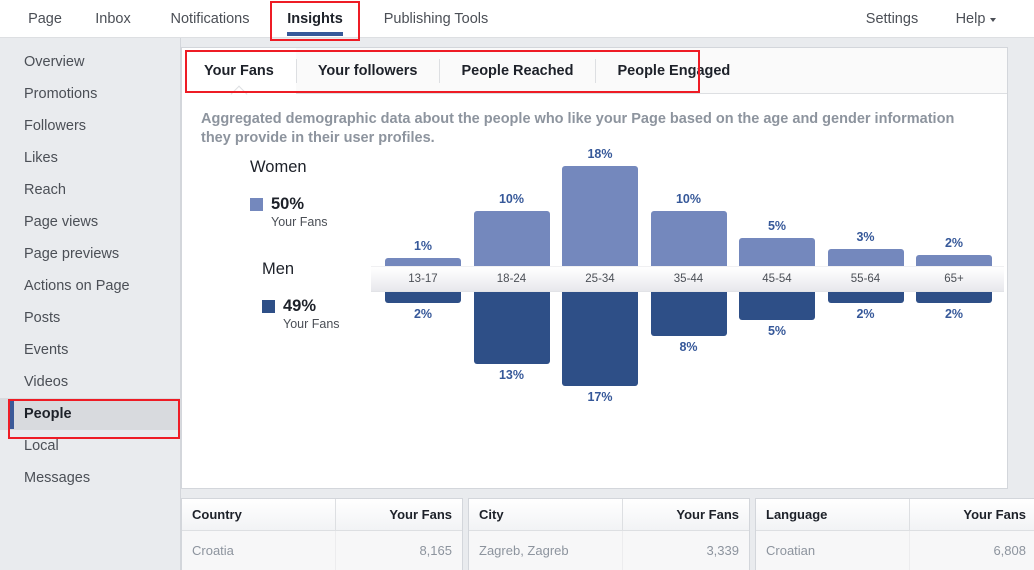 This screenshot has height=570, width=1034. Describe the element at coordinates (57, 478) in the screenshot. I see `sidebar-item-label: Messages` at that location.